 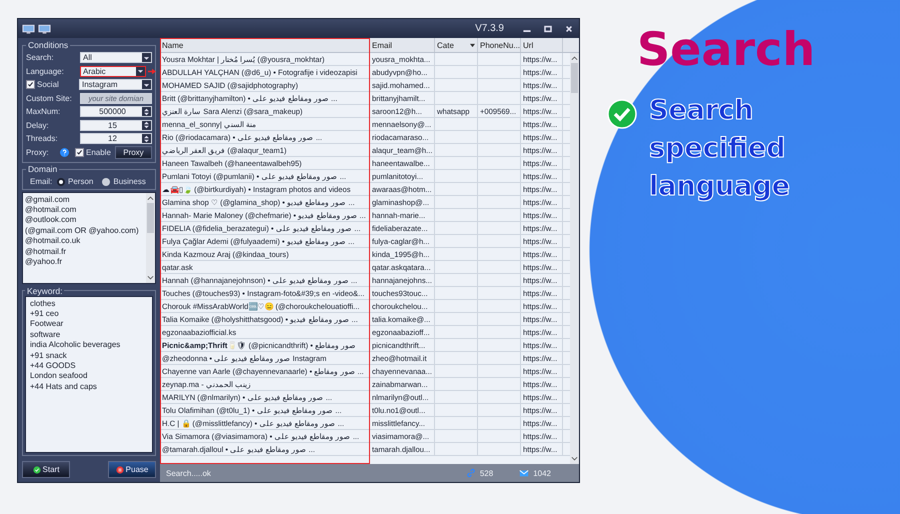 What do you see at coordinates (89, 238) in the screenshot?
I see `domain-list: @gmail.com @hotmail.com @outlook.com (@gmail.com OR @yahoo.com) @hotmail.co.uk @hotmail.fr @yahoo.fr` at bounding box center [89, 238].